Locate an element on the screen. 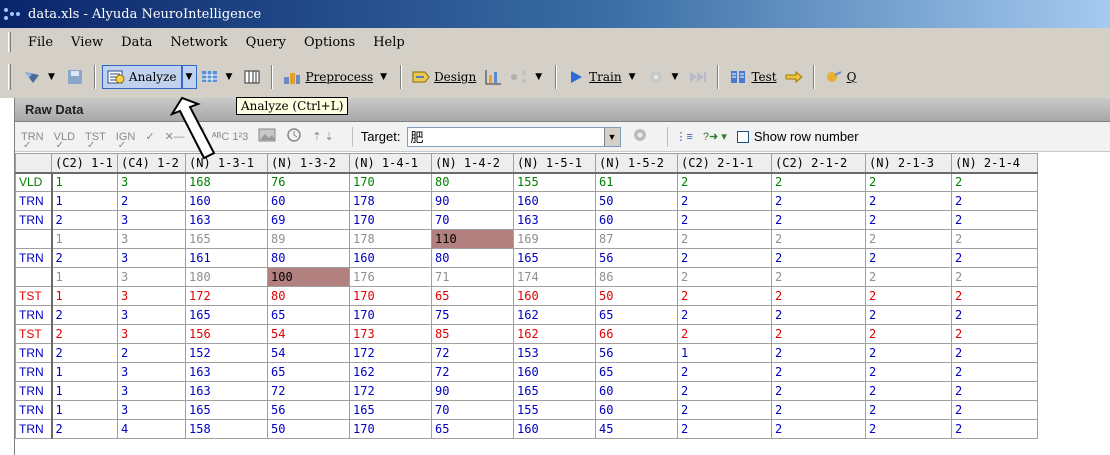 The width and height of the screenshot is (1110, 455). mark-trn-button: TRN ✓ is located at coordinates (32, 141).